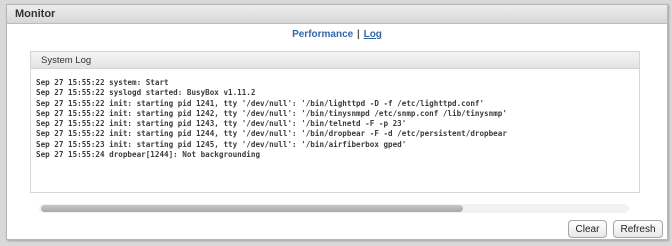 The image size is (672, 246). What do you see at coordinates (373, 34) in the screenshot?
I see `nav-link-log: Log` at bounding box center [373, 34].